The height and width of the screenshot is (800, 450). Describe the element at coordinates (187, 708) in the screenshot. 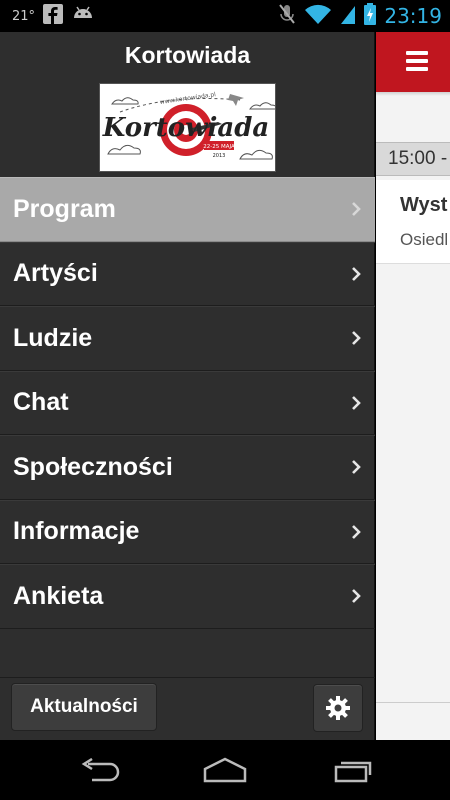

I see `drawer-footer: Aktualności` at that location.